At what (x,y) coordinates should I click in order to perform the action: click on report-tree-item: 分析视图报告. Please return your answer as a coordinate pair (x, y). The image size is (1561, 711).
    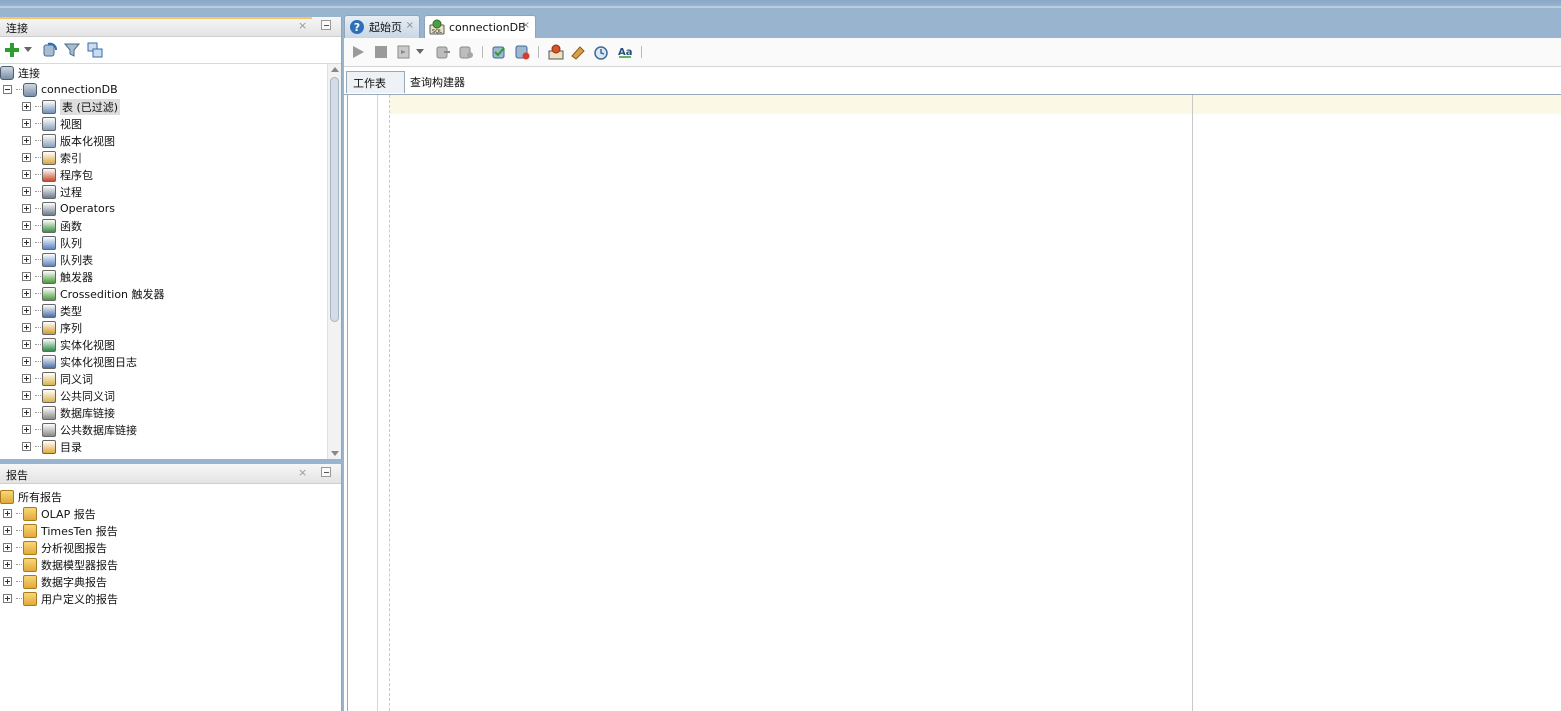
    Looking at the image, I should click on (55, 547).